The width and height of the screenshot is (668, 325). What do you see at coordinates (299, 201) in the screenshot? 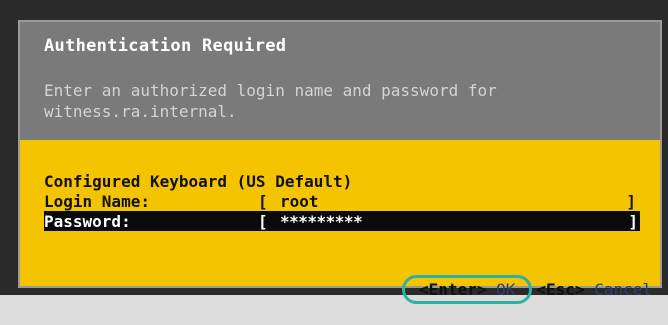
I see `login-name-input: root` at bounding box center [299, 201].